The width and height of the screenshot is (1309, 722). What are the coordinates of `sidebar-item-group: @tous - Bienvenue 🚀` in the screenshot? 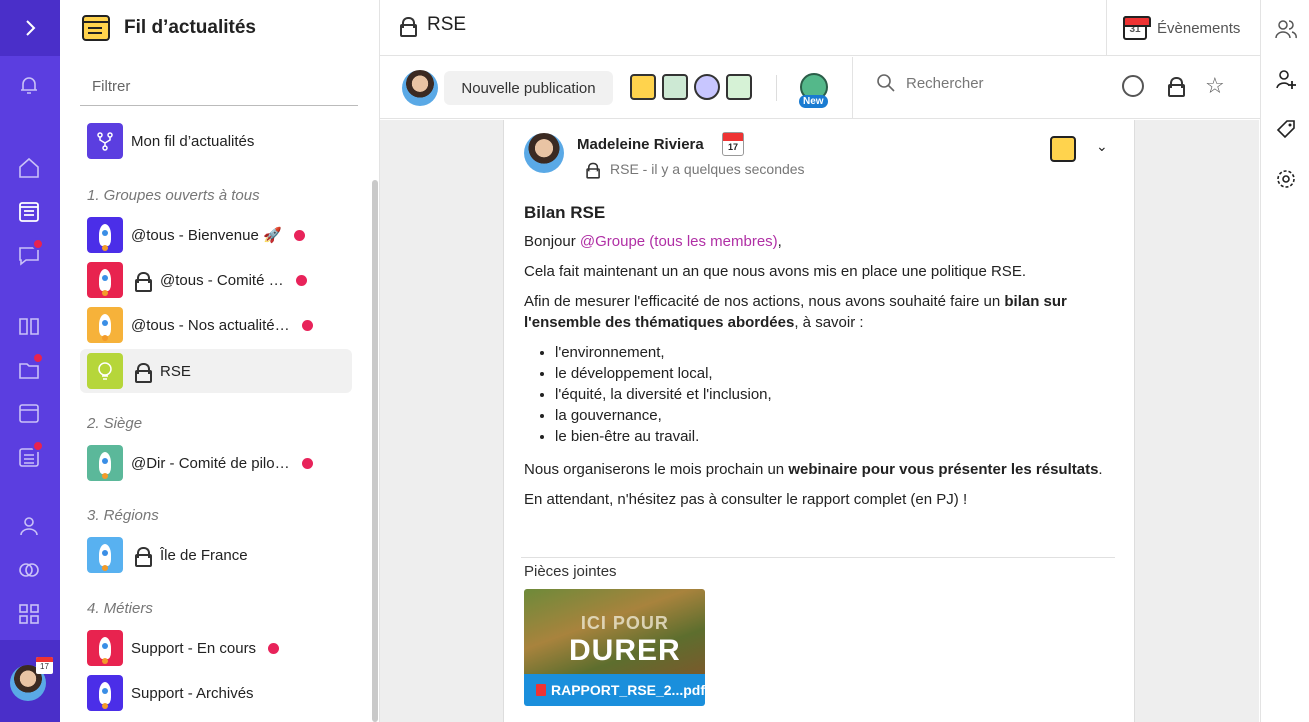 It's located at (216, 235).